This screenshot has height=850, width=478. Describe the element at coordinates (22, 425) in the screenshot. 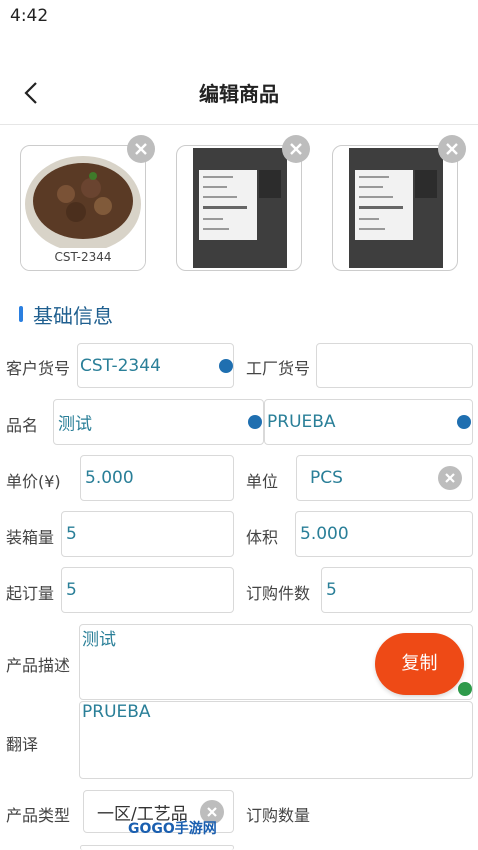

I see `product-name-label: 品名` at that location.